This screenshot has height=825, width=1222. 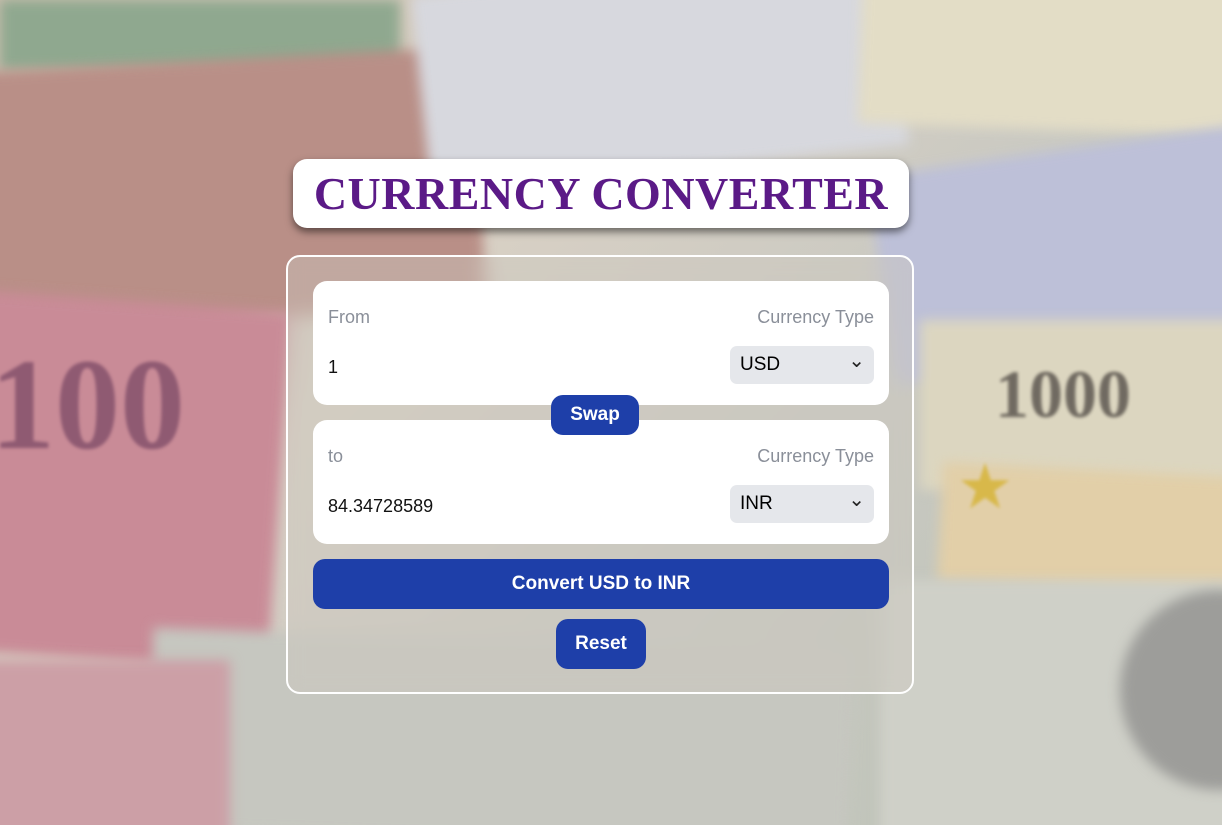 What do you see at coordinates (815, 317) in the screenshot?
I see `from-currency-type-label: Currency Type` at bounding box center [815, 317].